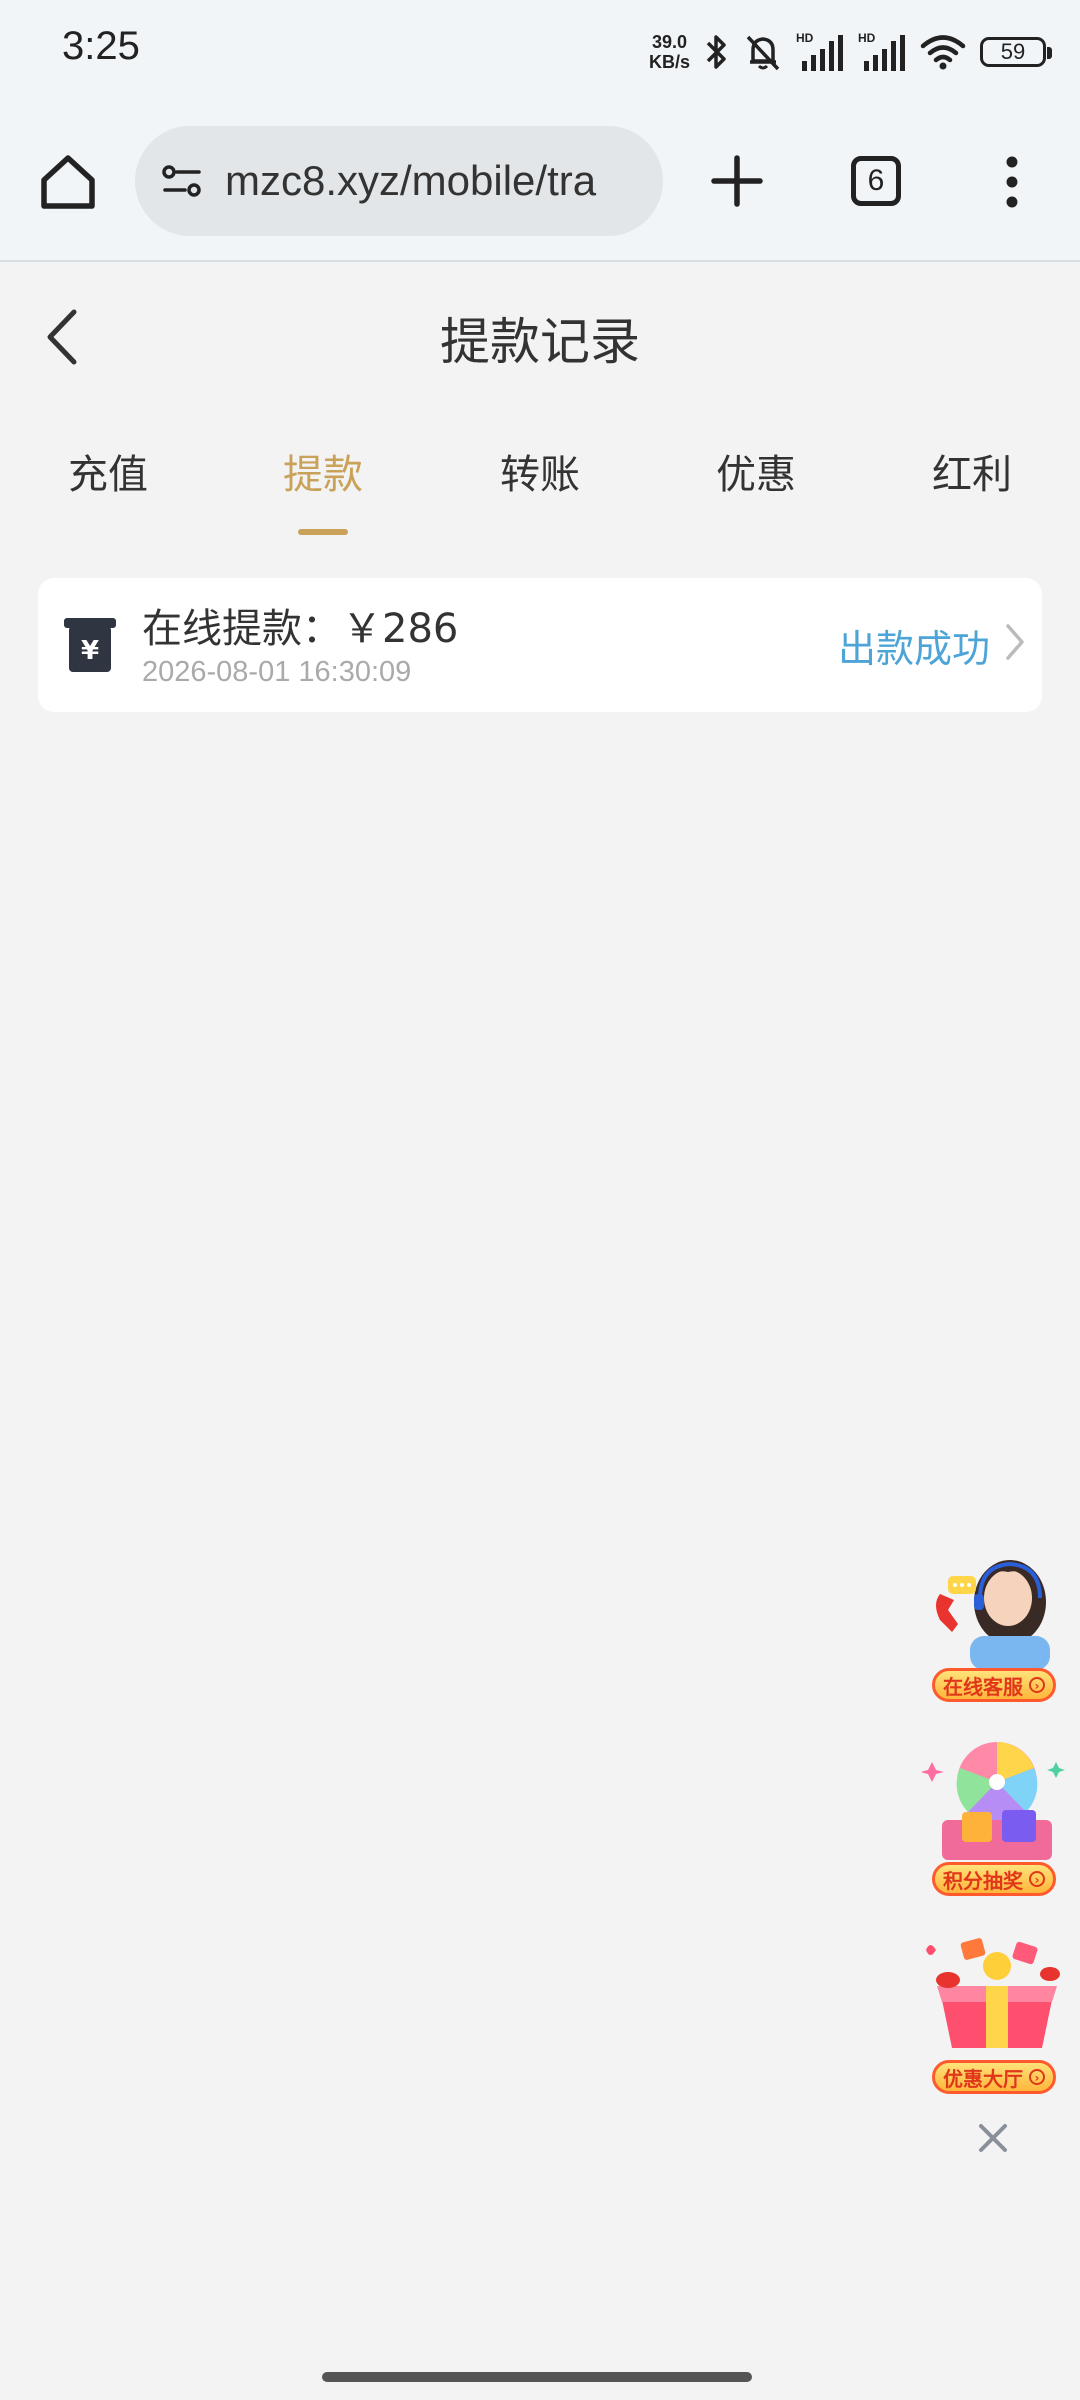 The width and height of the screenshot is (1080, 2400). I want to click on record-time: 2026-08-01 16:30:09, so click(277, 672).